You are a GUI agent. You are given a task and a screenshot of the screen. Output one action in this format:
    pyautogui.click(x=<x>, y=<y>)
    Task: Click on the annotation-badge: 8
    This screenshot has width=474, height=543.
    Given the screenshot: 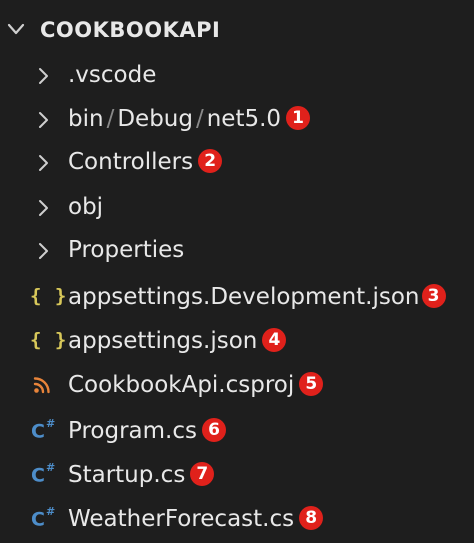 What is the action you would take?
    pyautogui.click(x=311, y=517)
    